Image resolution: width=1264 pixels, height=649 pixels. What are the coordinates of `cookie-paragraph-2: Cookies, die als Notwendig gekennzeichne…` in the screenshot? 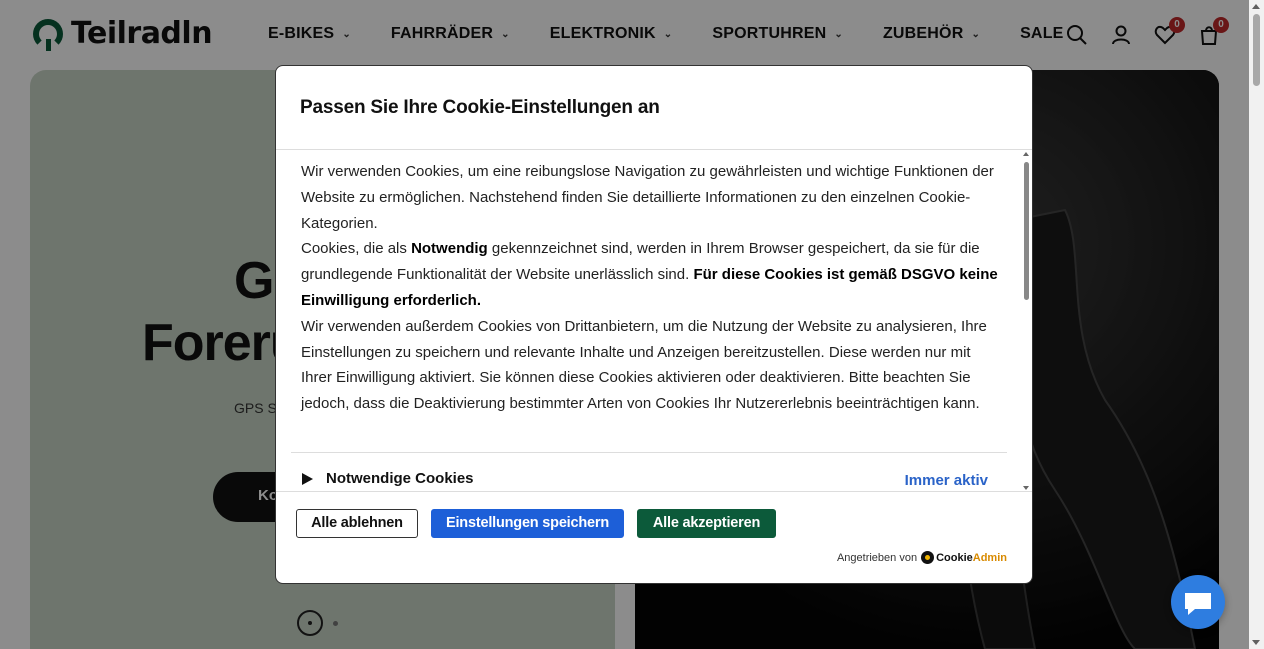 It's located at (651, 274).